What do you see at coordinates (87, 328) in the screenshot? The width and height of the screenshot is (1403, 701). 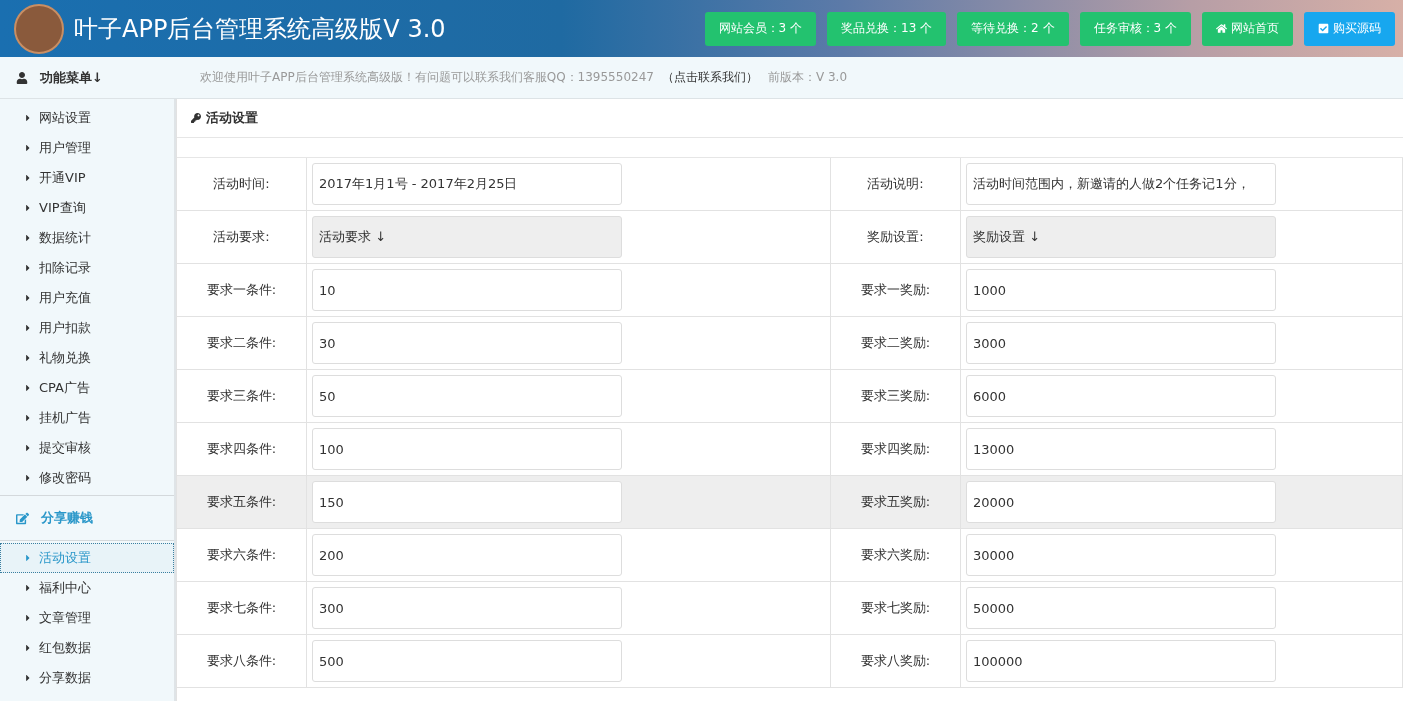 I see `sidebar-item: 用户扣款` at bounding box center [87, 328].